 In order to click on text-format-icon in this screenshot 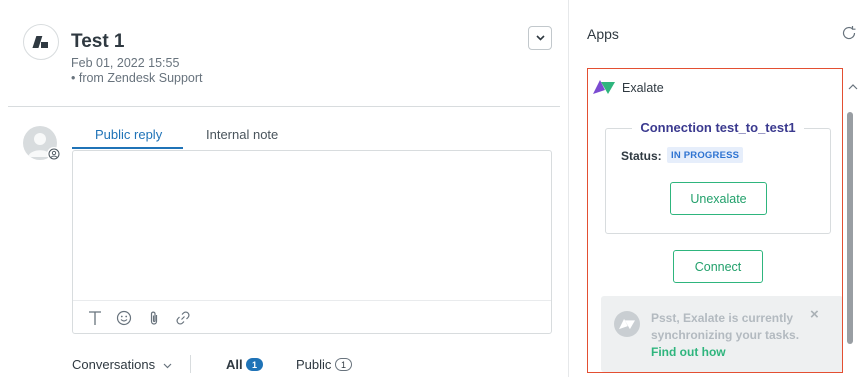, I will do `click(95, 318)`.